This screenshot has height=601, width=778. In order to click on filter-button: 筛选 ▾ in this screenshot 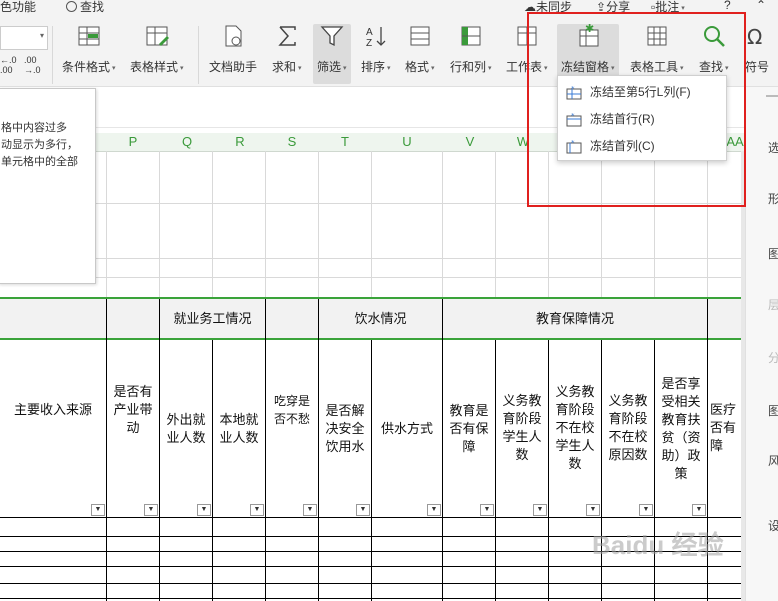, I will do `click(332, 54)`.